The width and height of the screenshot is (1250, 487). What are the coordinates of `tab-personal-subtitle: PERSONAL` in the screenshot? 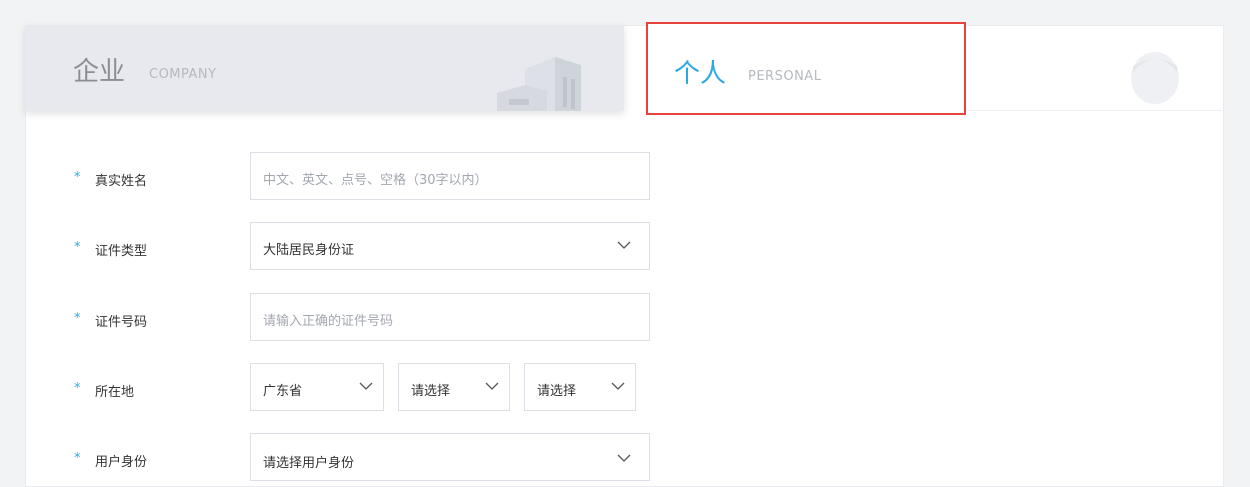 It's located at (785, 76).